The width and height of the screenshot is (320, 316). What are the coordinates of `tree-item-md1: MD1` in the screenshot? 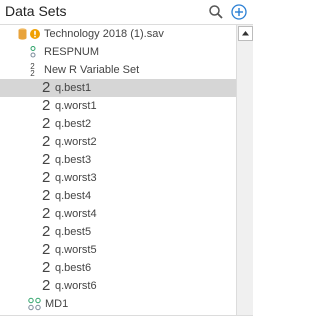 It's located at (118, 304).